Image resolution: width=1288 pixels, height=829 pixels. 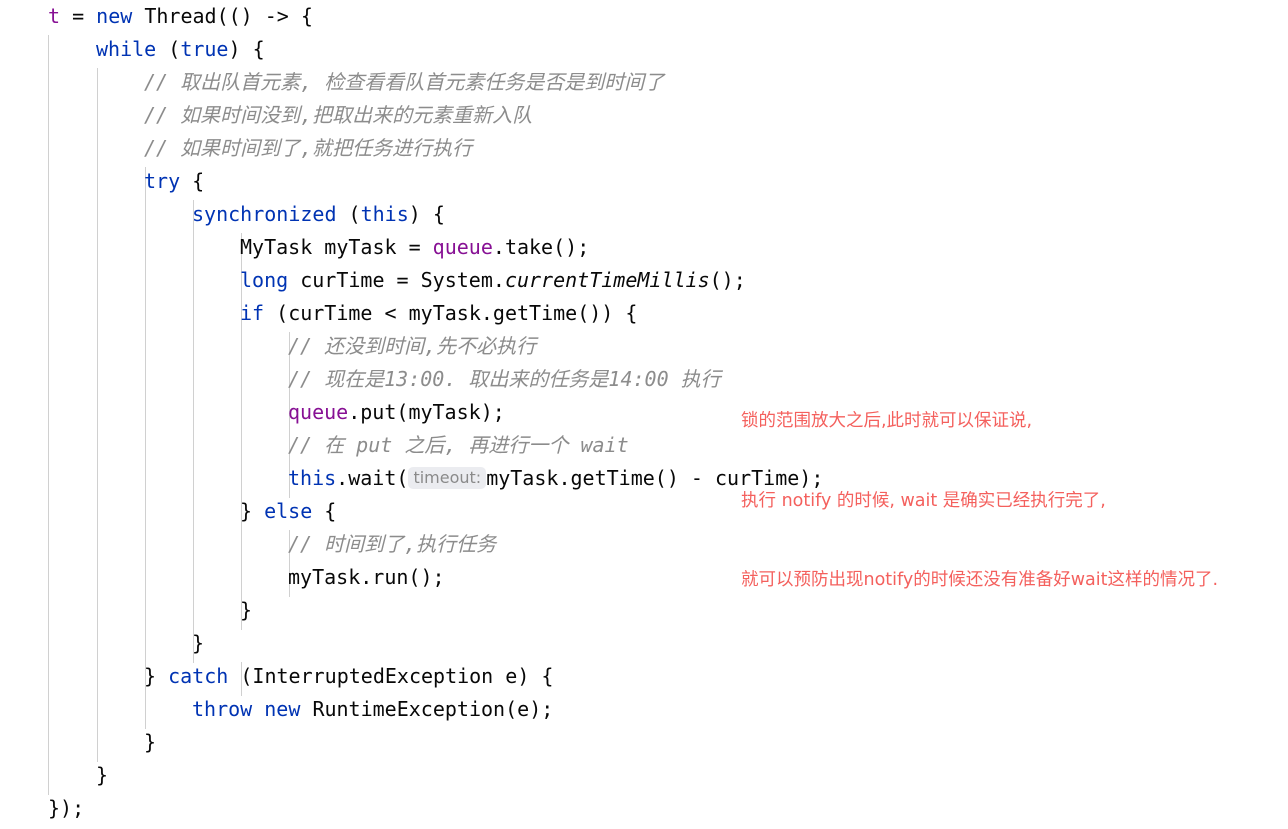 What do you see at coordinates (276, 247) in the screenshot?
I see `code-identifier: MyTask` at bounding box center [276, 247].